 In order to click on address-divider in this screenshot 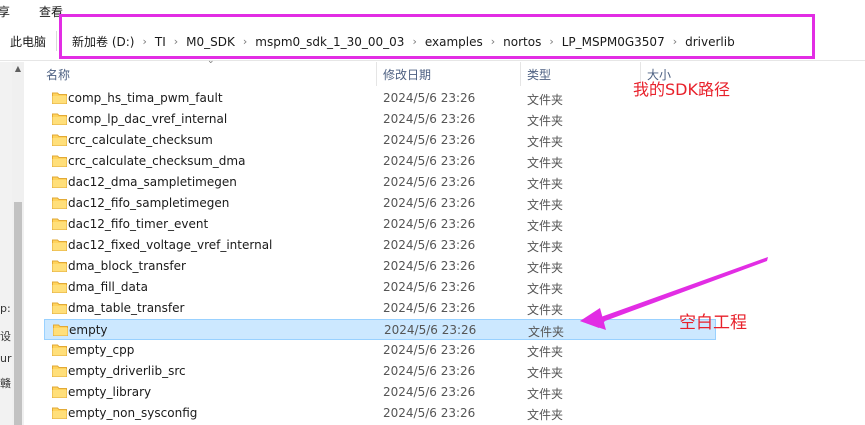, I will do `click(56, 41)`.